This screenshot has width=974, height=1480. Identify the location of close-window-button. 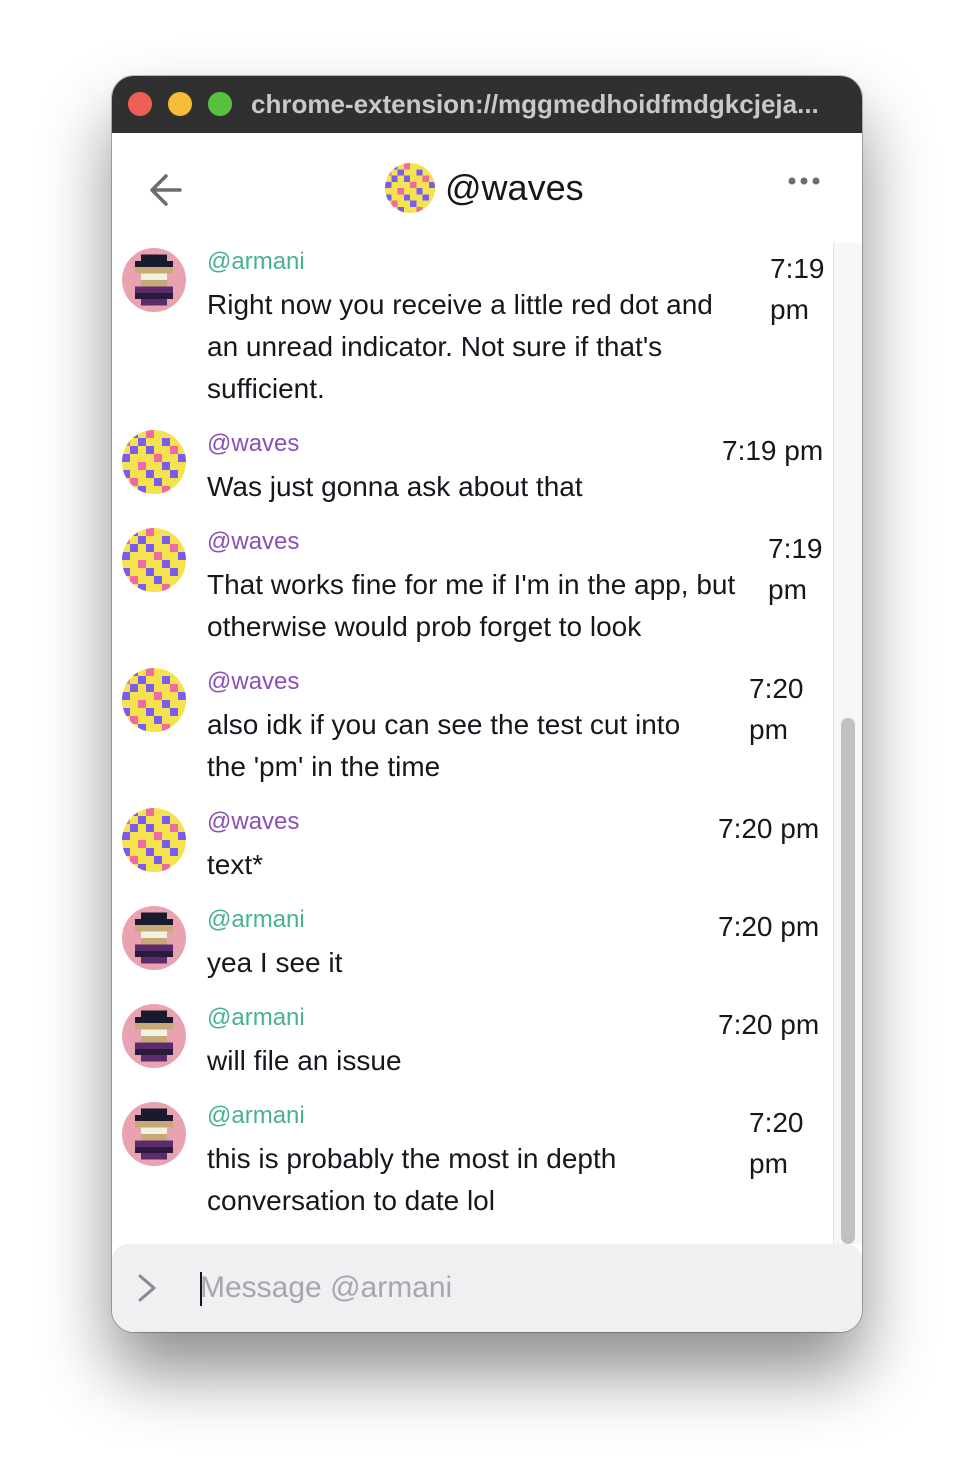
(140, 104).